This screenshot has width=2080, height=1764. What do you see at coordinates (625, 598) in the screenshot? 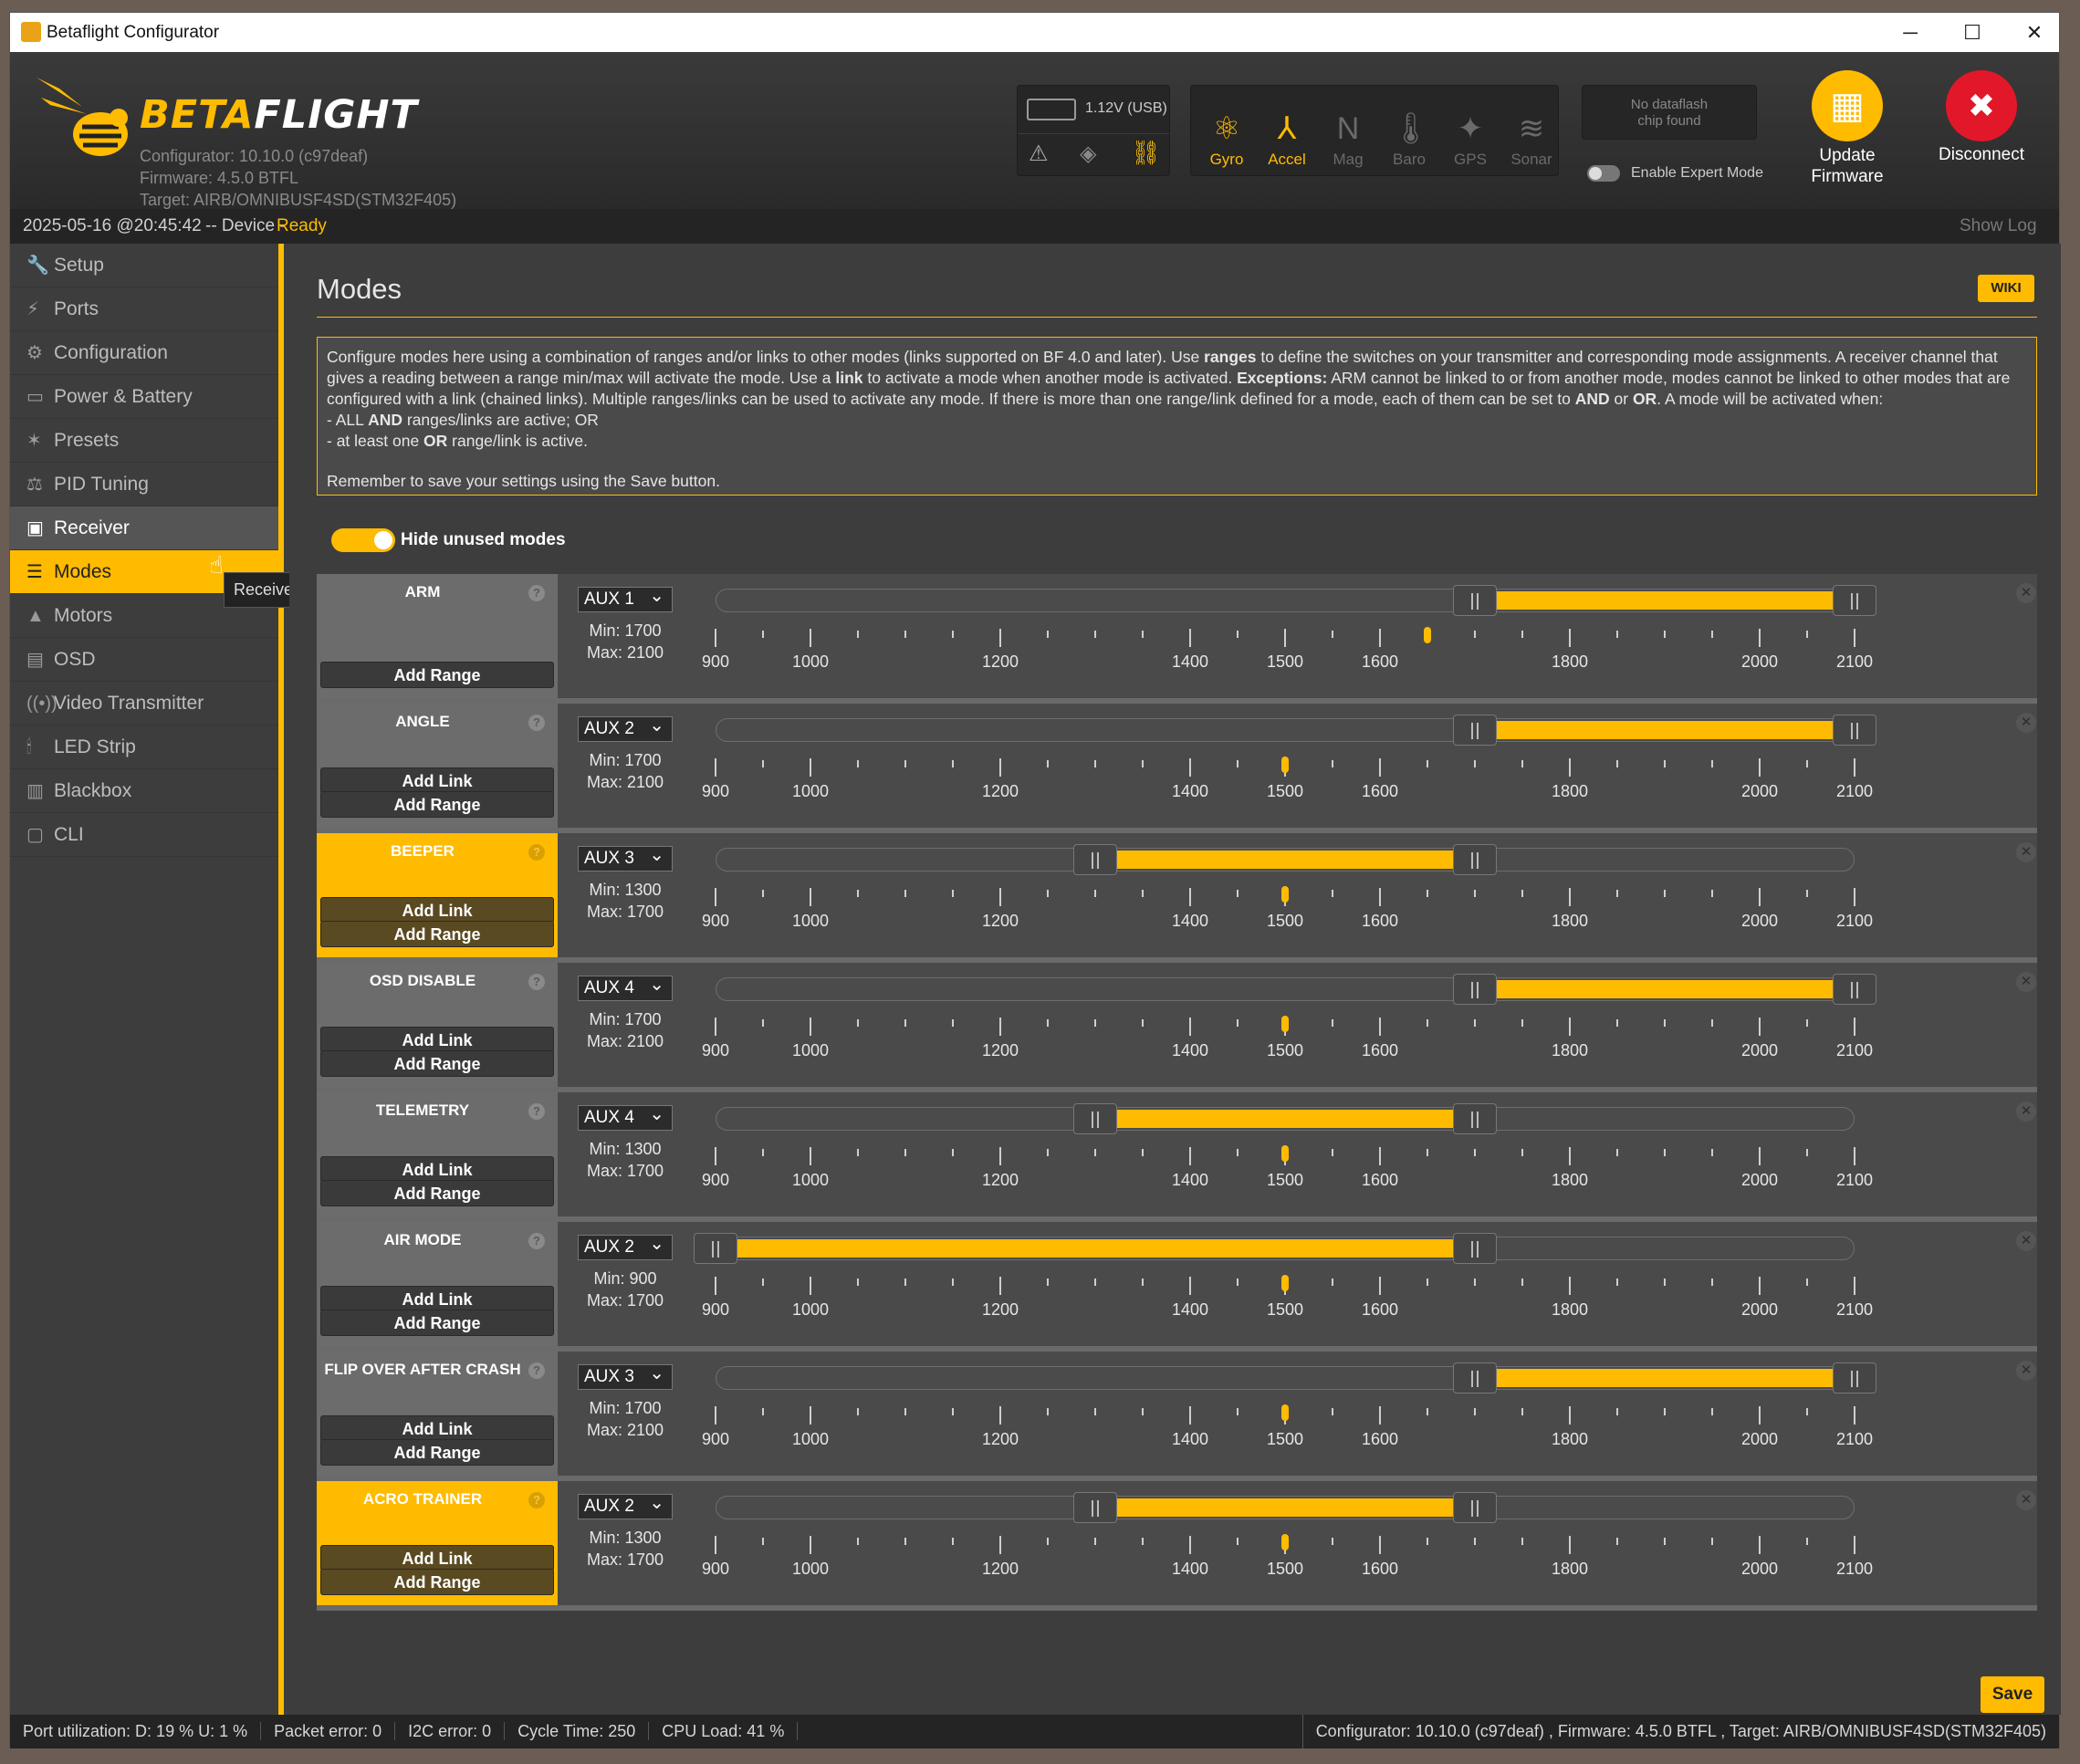
I see `aux-channel-select: AUX 1` at bounding box center [625, 598].